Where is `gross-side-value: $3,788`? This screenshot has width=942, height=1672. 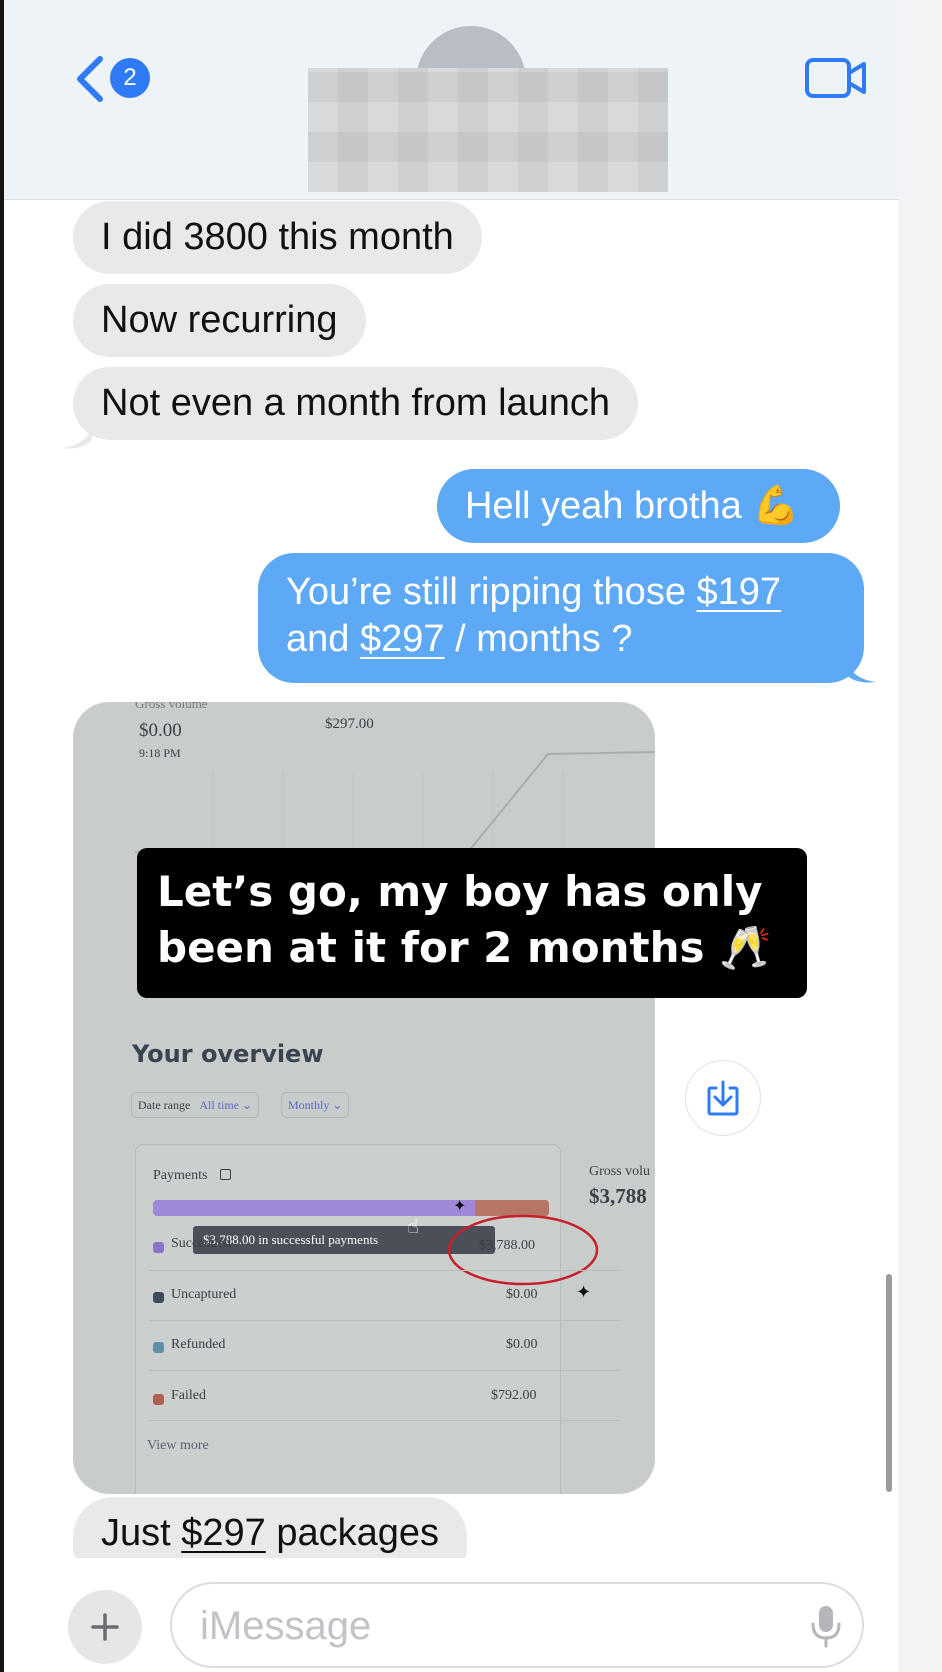
gross-side-value: $3,788 is located at coordinates (618, 1196).